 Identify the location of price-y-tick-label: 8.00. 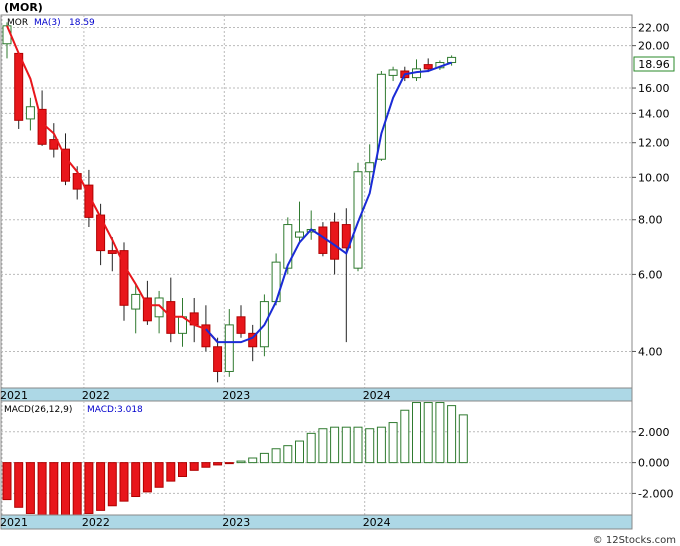
(650, 220).